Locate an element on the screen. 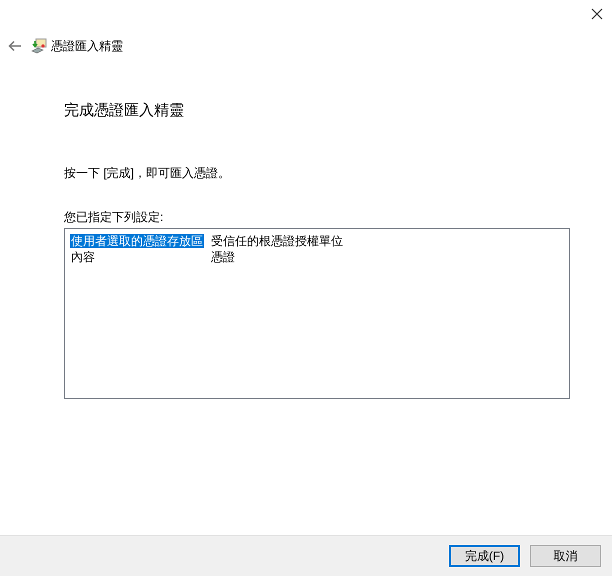 The image size is (612, 576). page-heading: 完成憑證匯入精靈 is located at coordinates (124, 111).